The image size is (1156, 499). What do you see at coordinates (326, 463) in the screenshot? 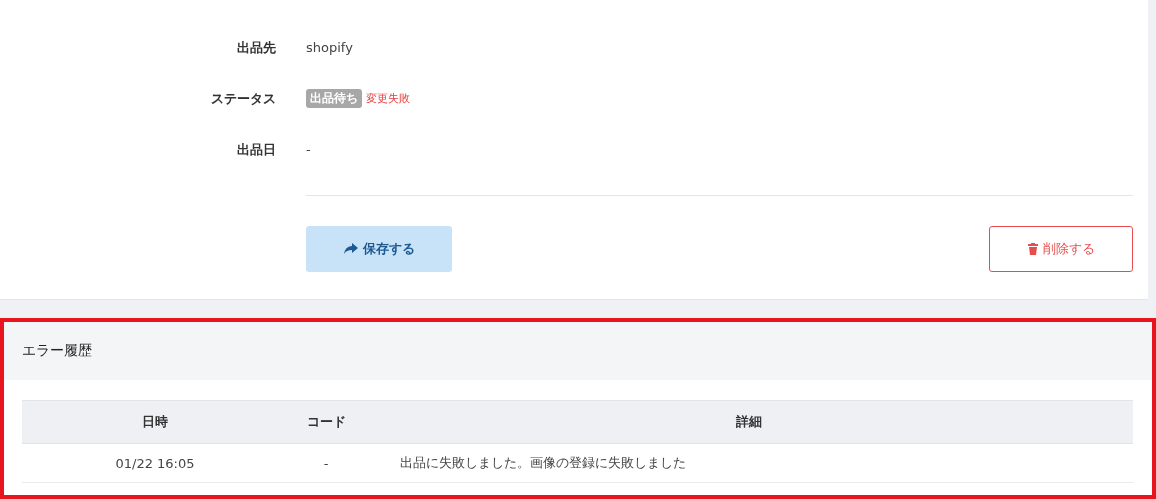
I see `table-cell-text: -` at bounding box center [326, 463].